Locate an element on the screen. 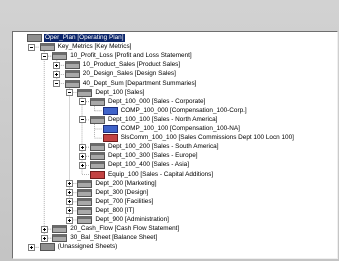 The height and width of the screenshot is (261, 339). tree-item-label: Equip_100 [Sales - Capital Additions] is located at coordinates (161, 174).